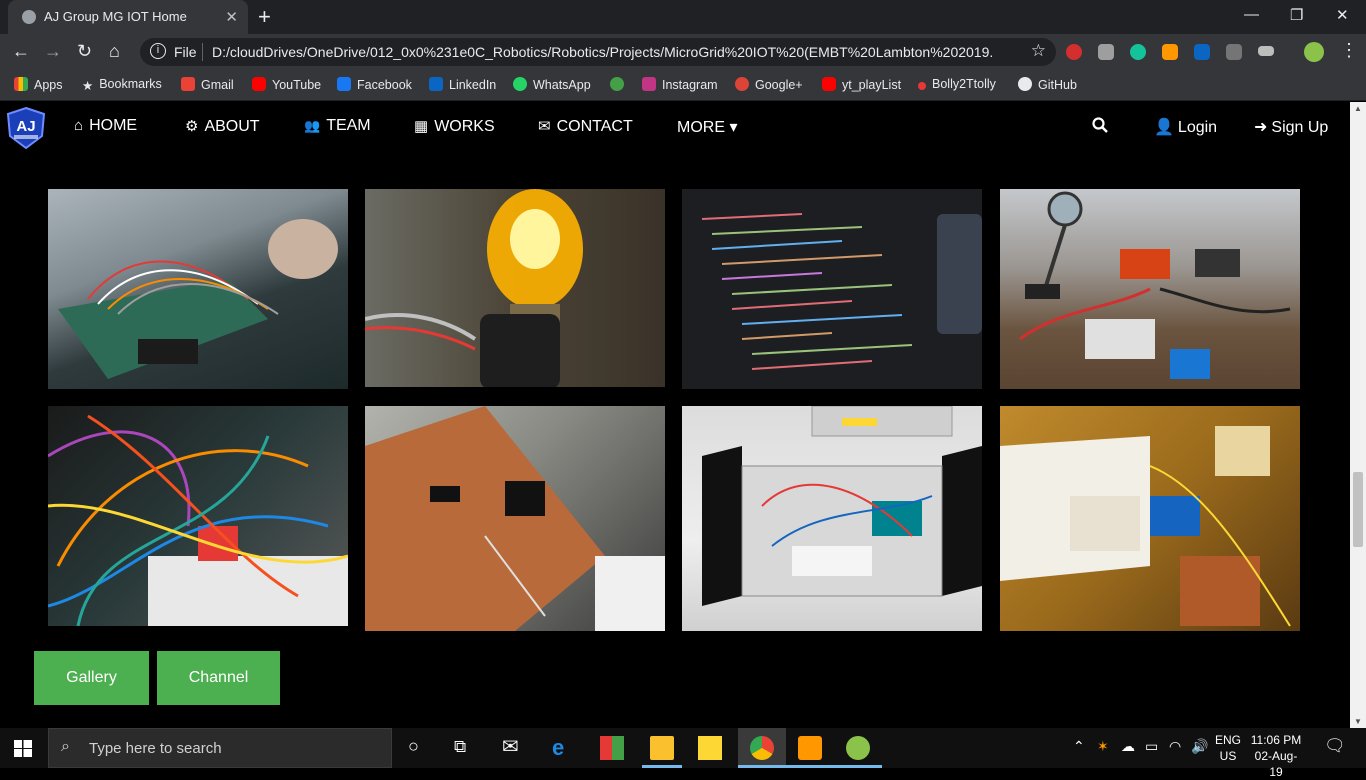  What do you see at coordinates (185, 52) in the screenshot?
I see `file-label: File` at bounding box center [185, 52].